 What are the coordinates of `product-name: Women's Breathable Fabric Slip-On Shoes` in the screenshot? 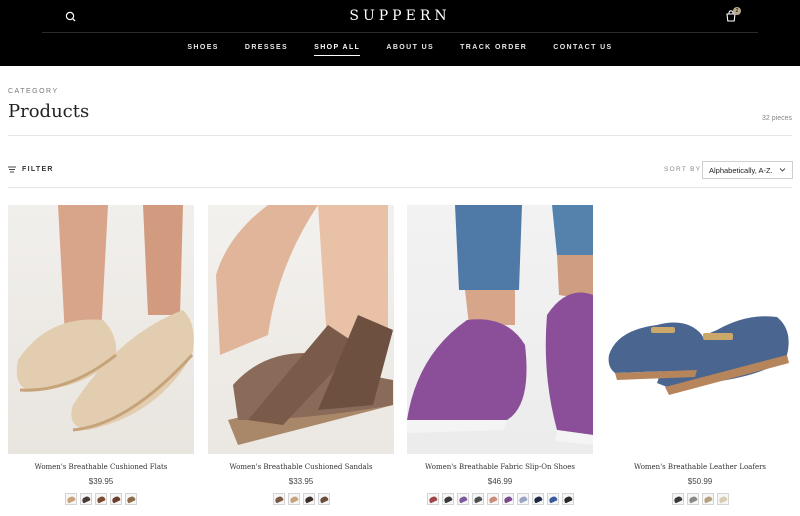 It's located at (500, 467).